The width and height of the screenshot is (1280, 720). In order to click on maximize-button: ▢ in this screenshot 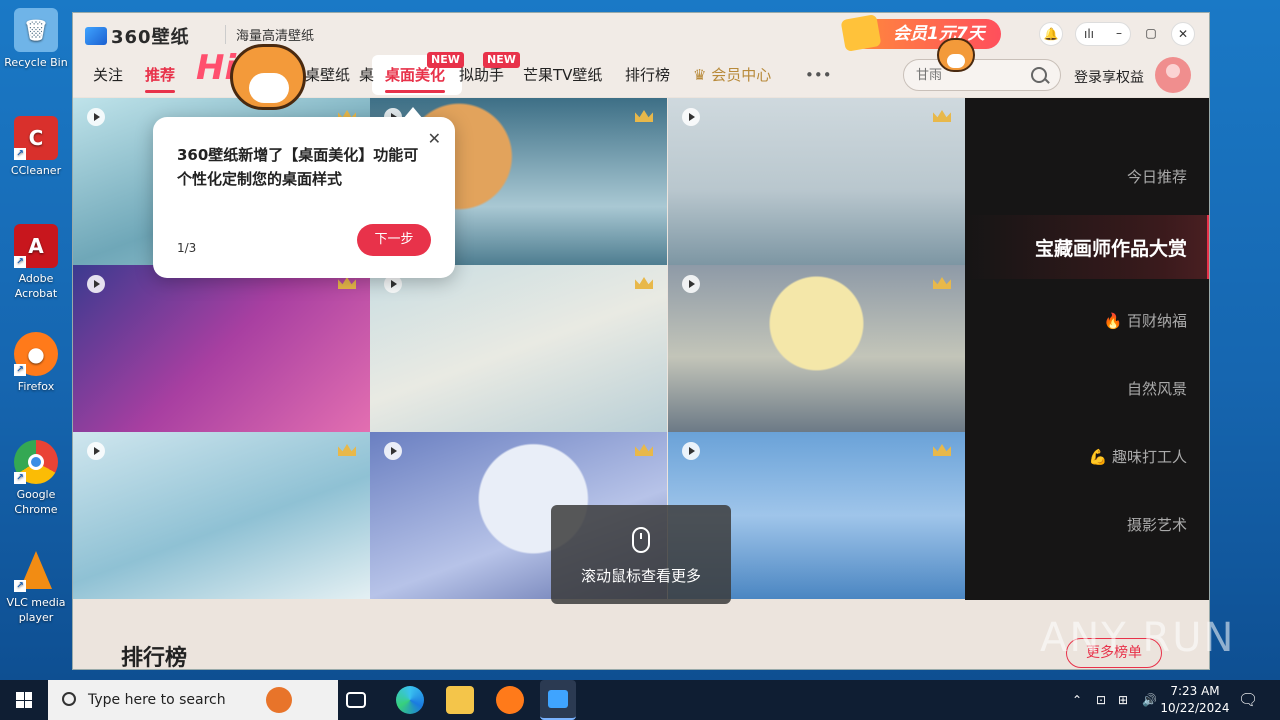, I will do `click(1151, 34)`.